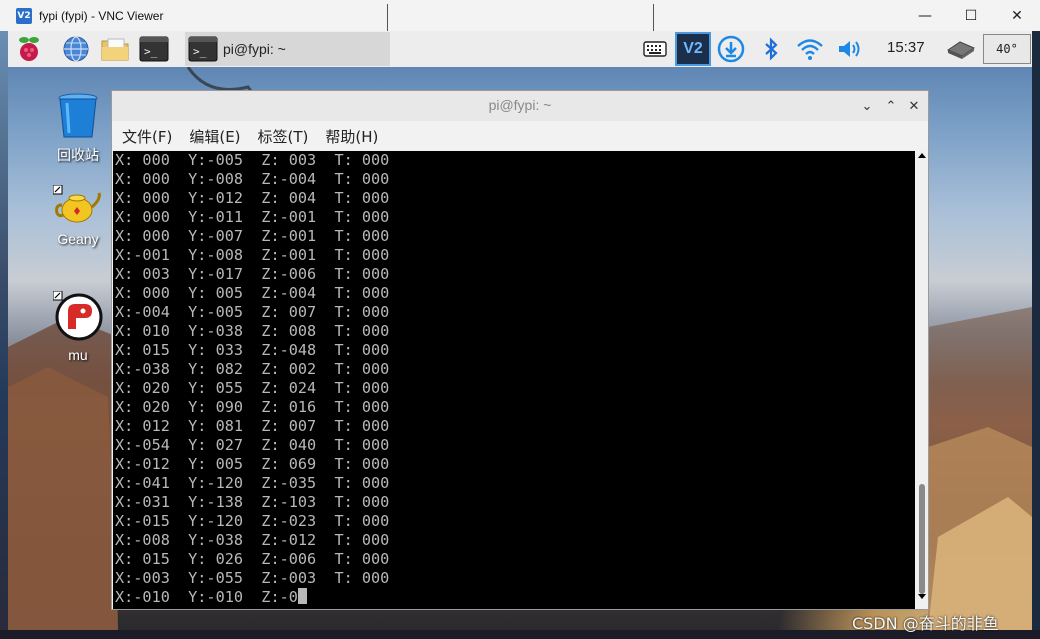 The height and width of the screenshot is (639, 1040). What do you see at coordinates (252, 236) in the screenshot?
I see `terminal-line: X: 000 Y:-007 Z:-001 T: 000` at bounding box center [252, 236].